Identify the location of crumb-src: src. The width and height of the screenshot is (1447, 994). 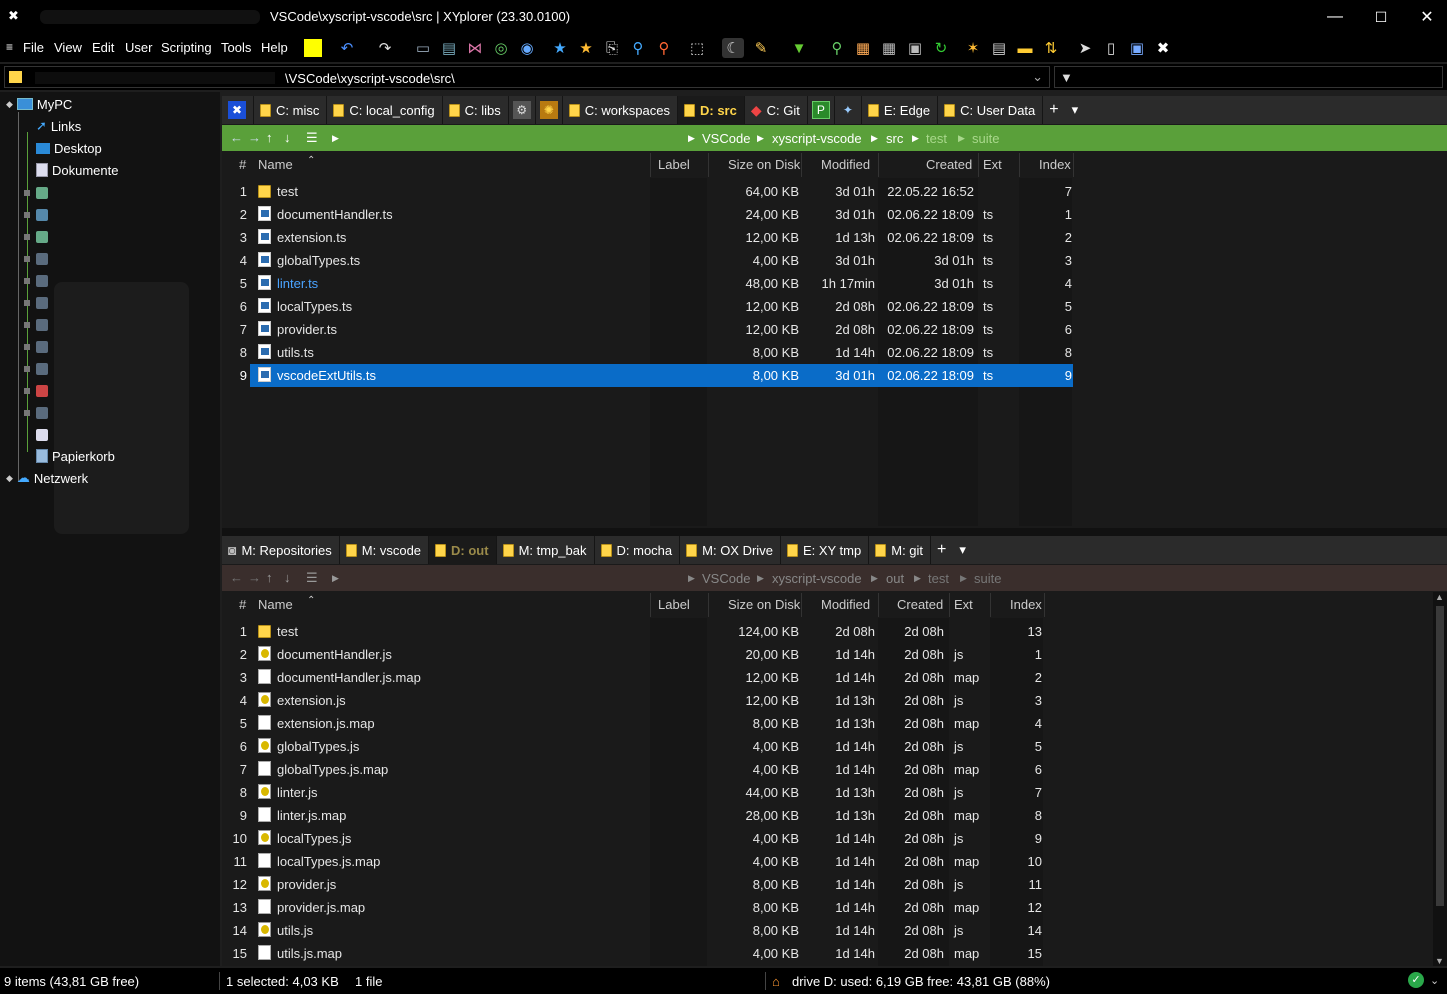
(894, 138).